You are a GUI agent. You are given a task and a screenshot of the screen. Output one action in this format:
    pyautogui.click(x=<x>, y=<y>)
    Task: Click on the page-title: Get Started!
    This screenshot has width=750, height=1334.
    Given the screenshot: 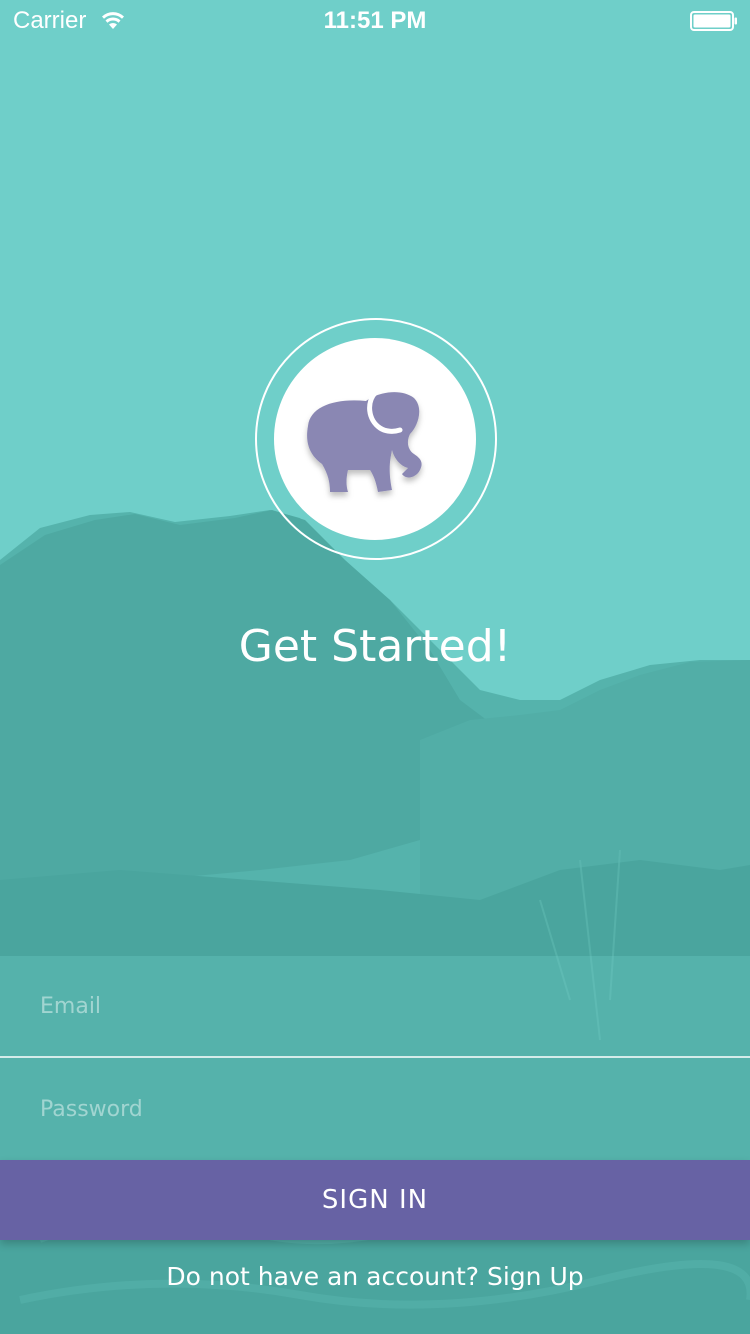 What is the action you would take?
    pyautogui.click(x=375, y=646)
    